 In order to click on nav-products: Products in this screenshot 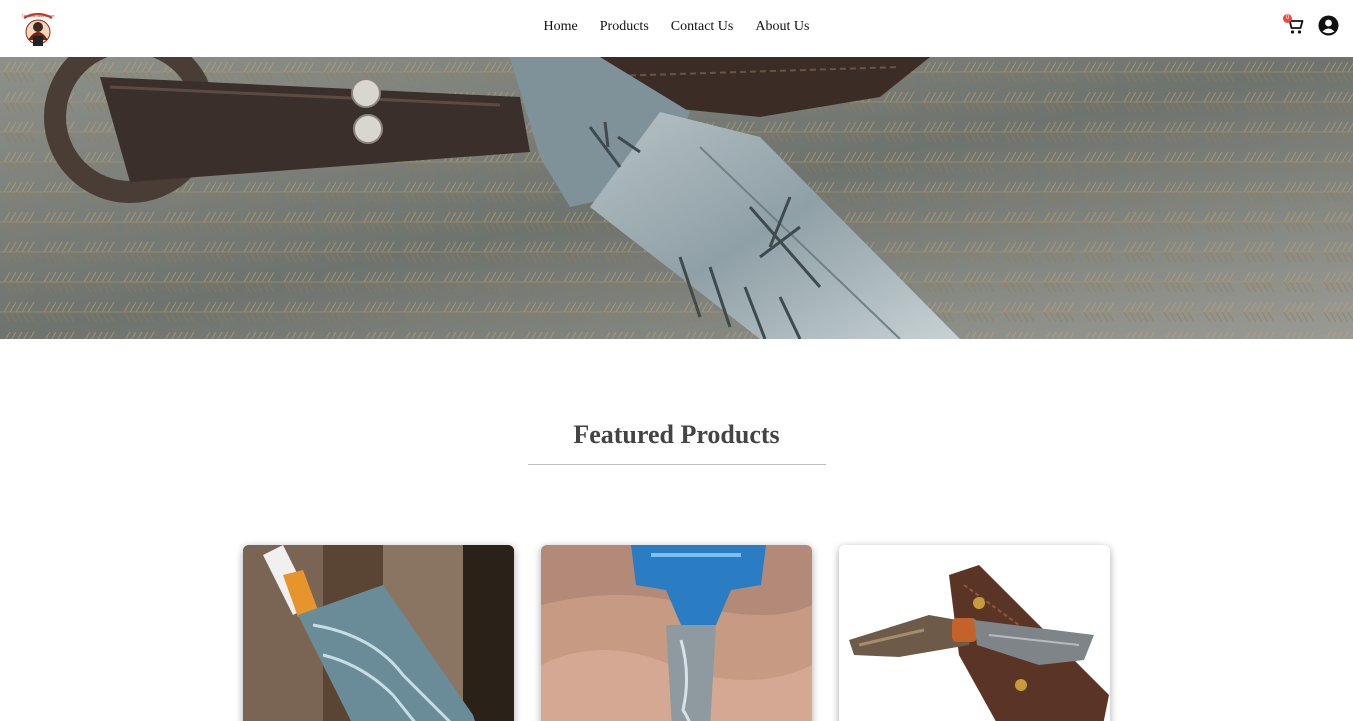, I will do `click(624, 27)`.